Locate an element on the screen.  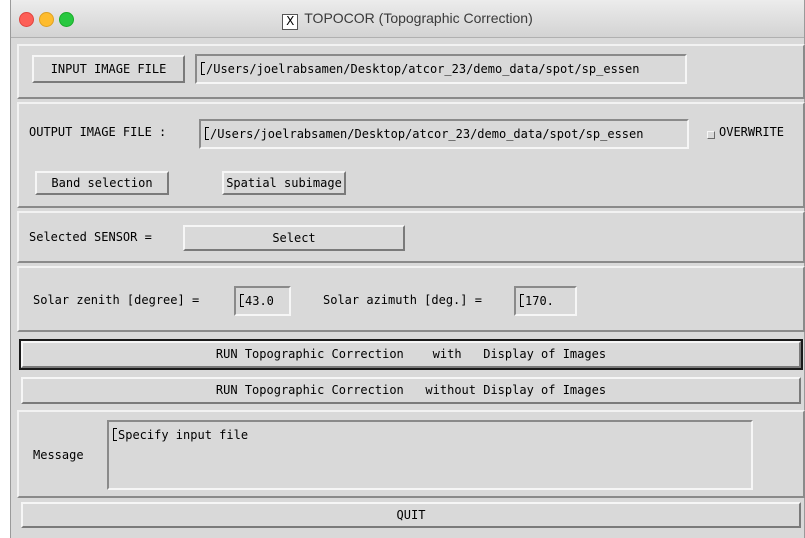
quit-button: QUIT is located at coordinates (411, 515).